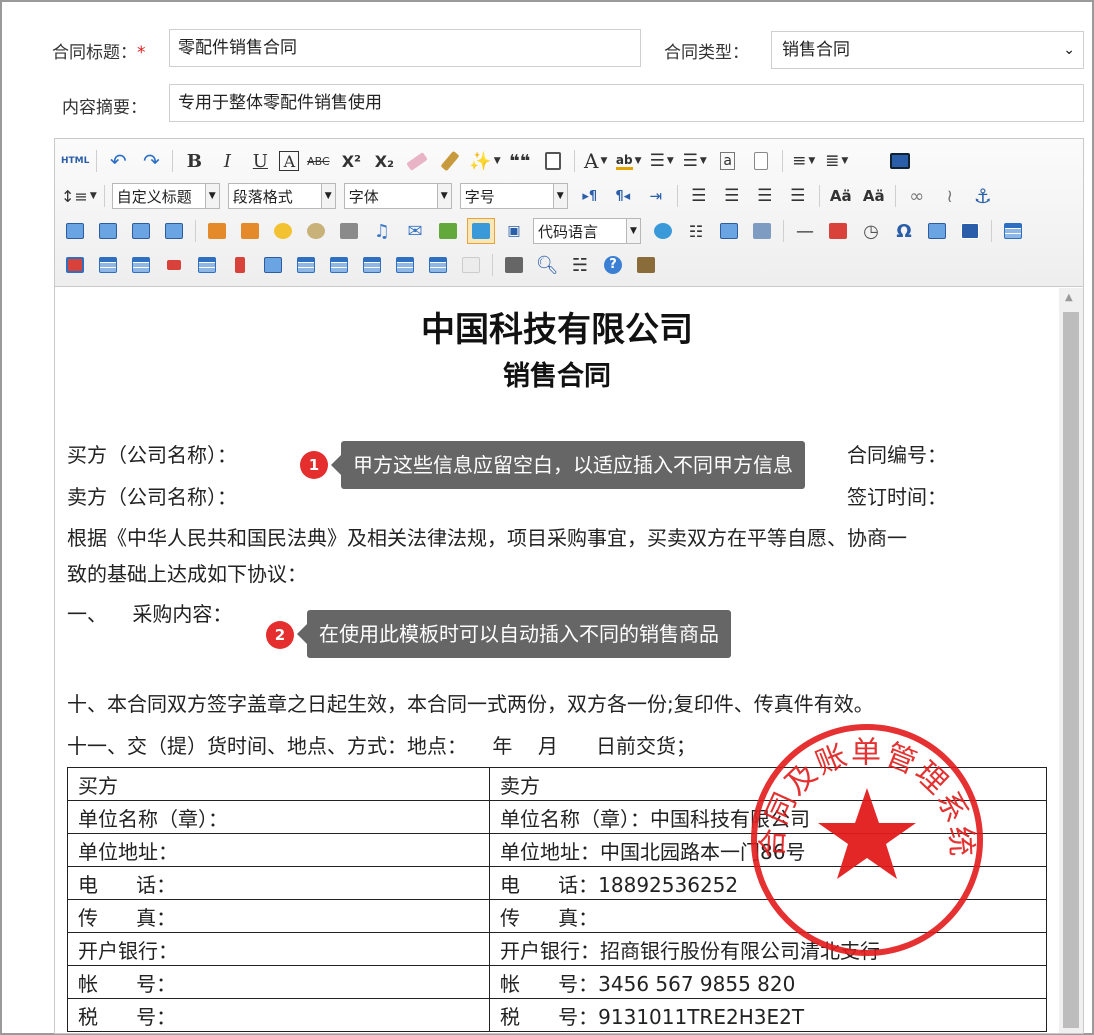  I want to click on chevron-down-icon: ⌄, so click(1069, 50).